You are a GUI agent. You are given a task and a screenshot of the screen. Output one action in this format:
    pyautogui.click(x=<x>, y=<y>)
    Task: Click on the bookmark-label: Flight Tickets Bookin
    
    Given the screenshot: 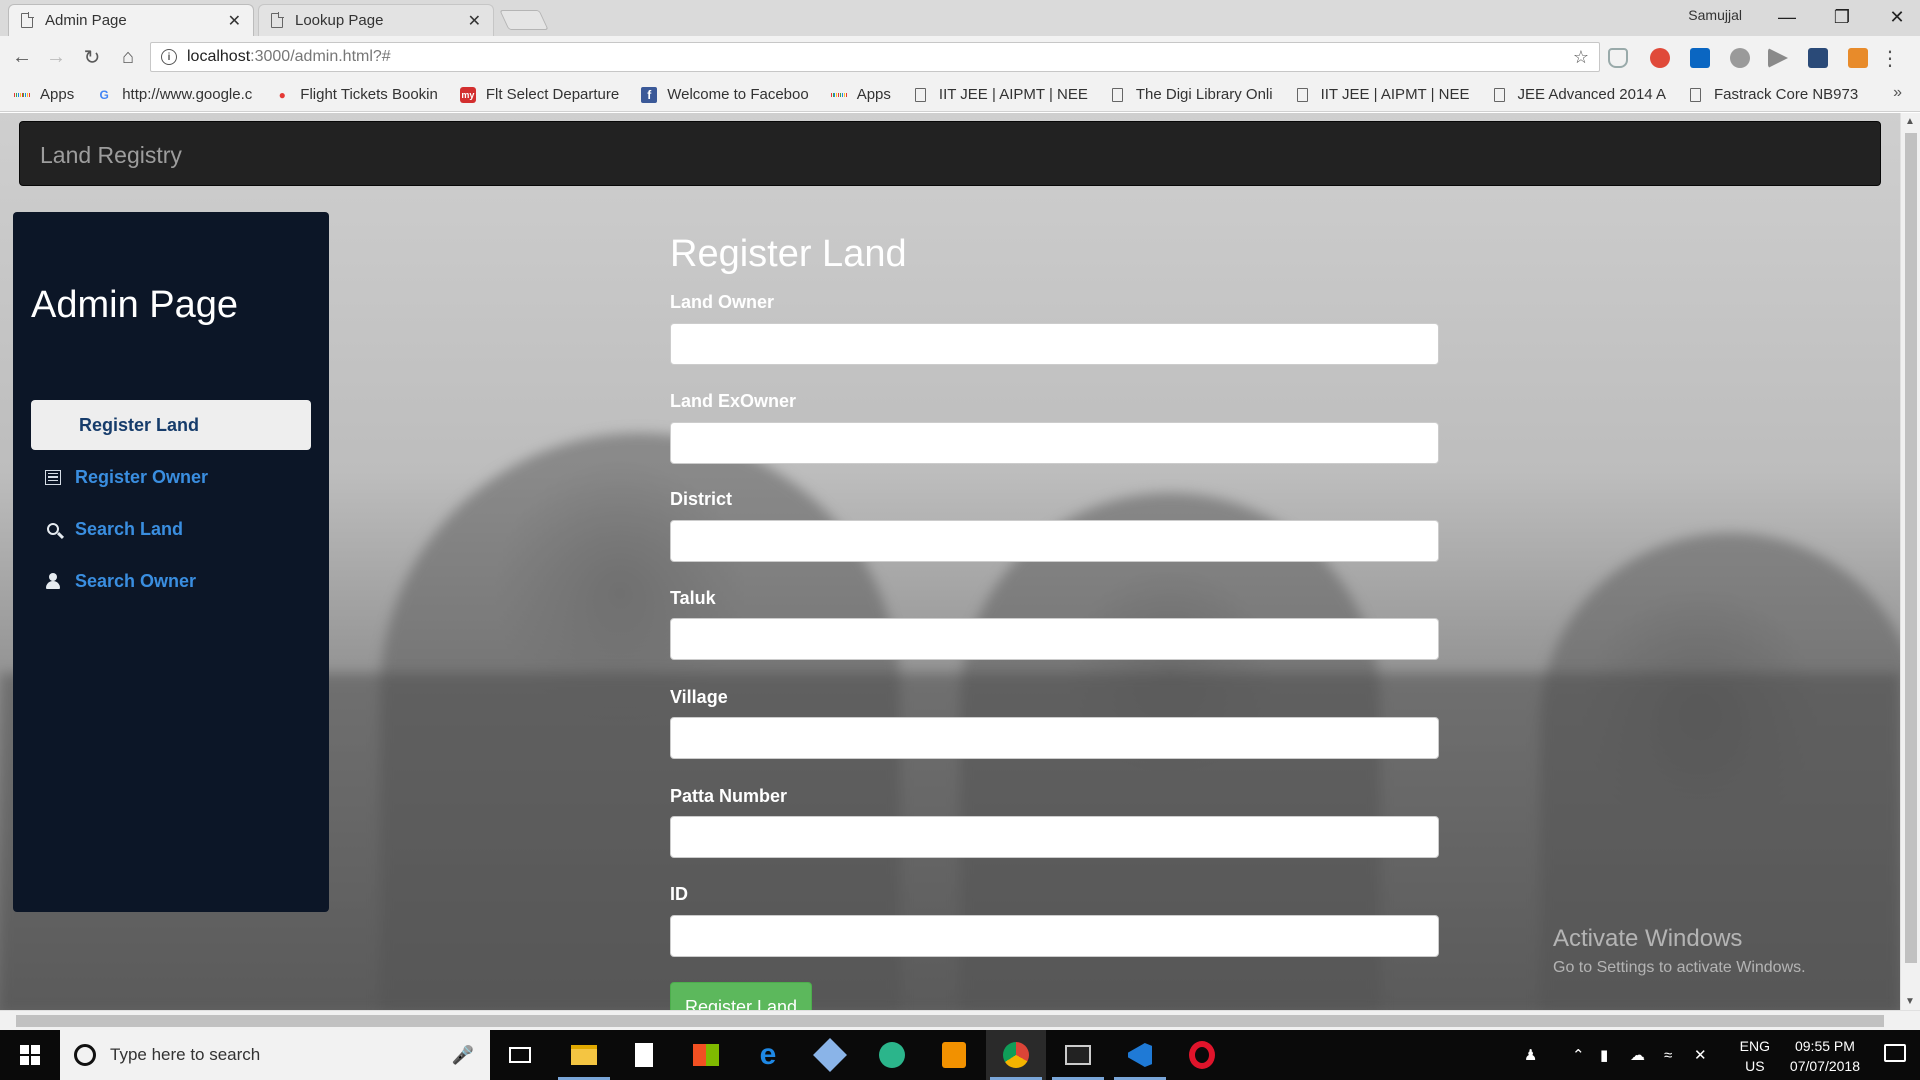 What is the action you would take?
    pyautogui.click(x=369, y=94)
    